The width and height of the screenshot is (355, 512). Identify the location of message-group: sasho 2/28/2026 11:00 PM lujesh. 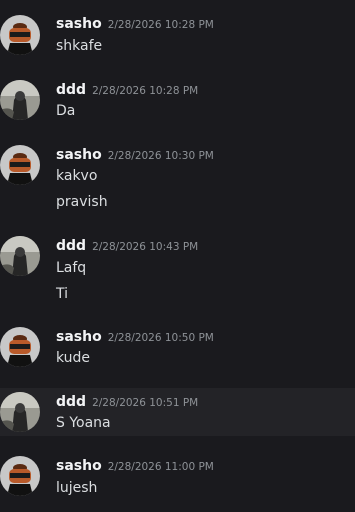
(177, 474).